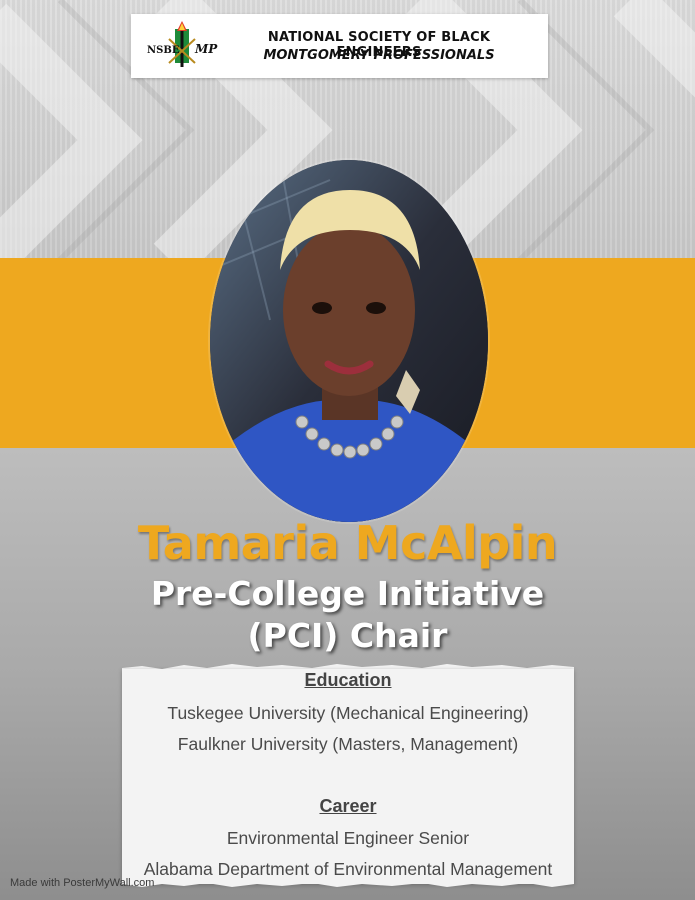  I want to click on education-heading: Education, so click(348, 680).